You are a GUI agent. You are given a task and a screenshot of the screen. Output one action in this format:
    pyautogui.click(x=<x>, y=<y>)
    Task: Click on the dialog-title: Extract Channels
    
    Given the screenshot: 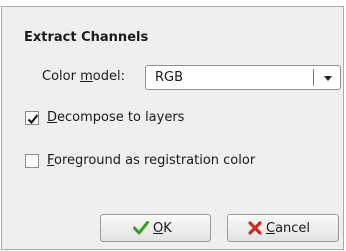 What is the action you would take?
    pyautogui.click(x=86, y=37)
    